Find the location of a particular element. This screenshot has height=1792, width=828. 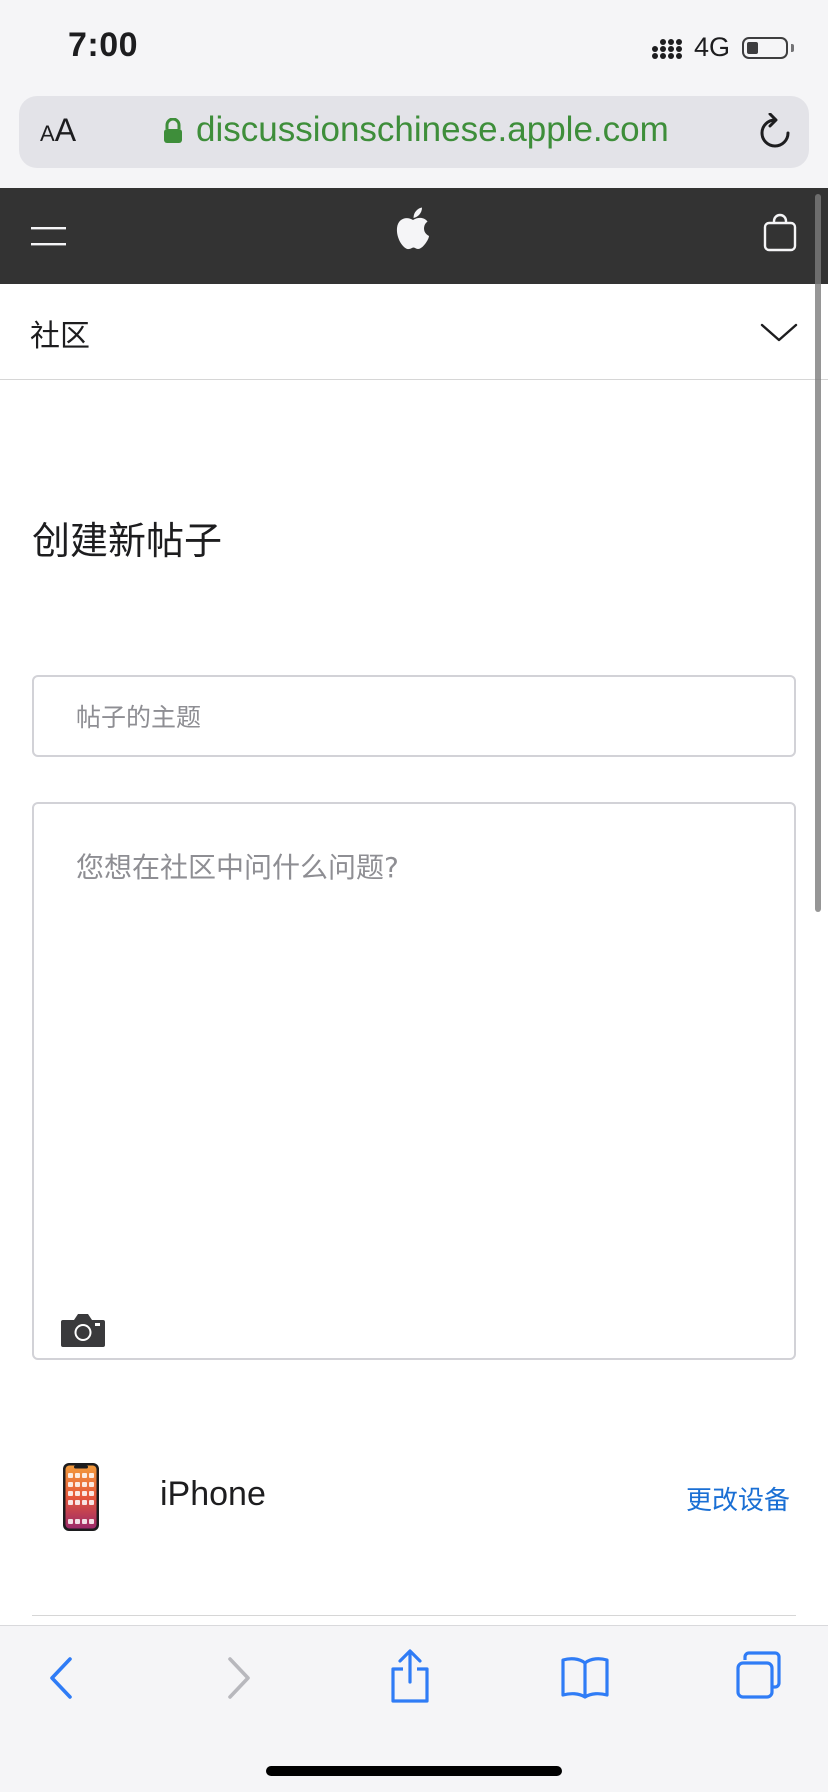

battery-icon is located at coordinates (765, 48).